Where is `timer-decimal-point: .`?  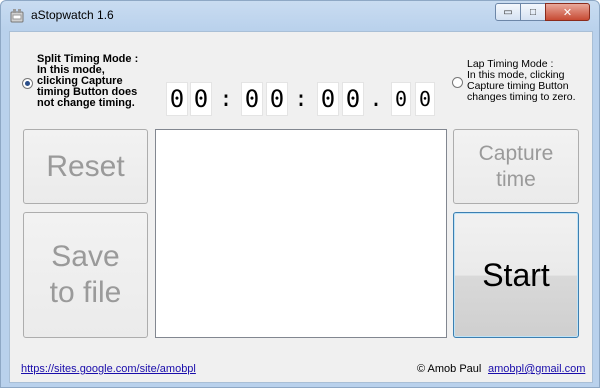
timer-decimal-point: . is located at coordinates (376, 99).